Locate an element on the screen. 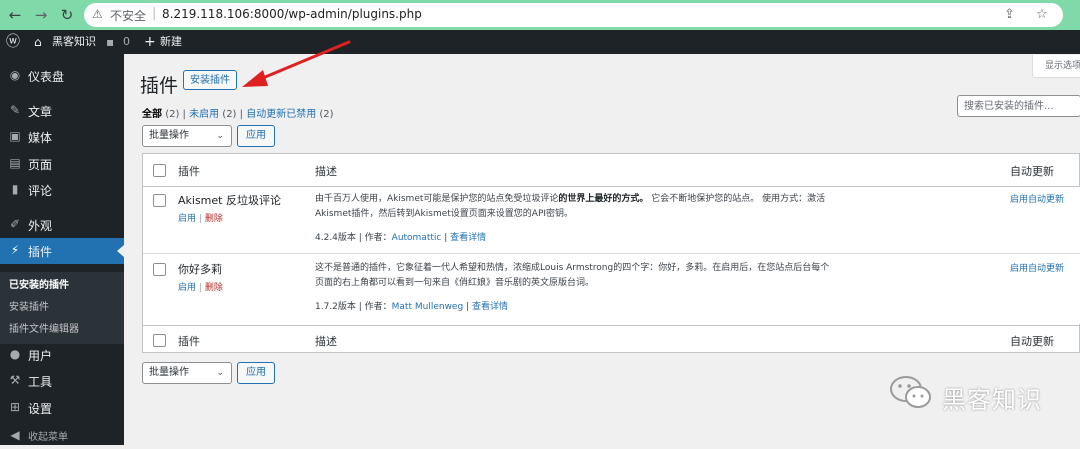 The height and width of the screenshot is (449, 1080). plugin-meta: 4.2.4版本 | 作者：Automattic | 查看详情 is located at coordinates (400, 236).